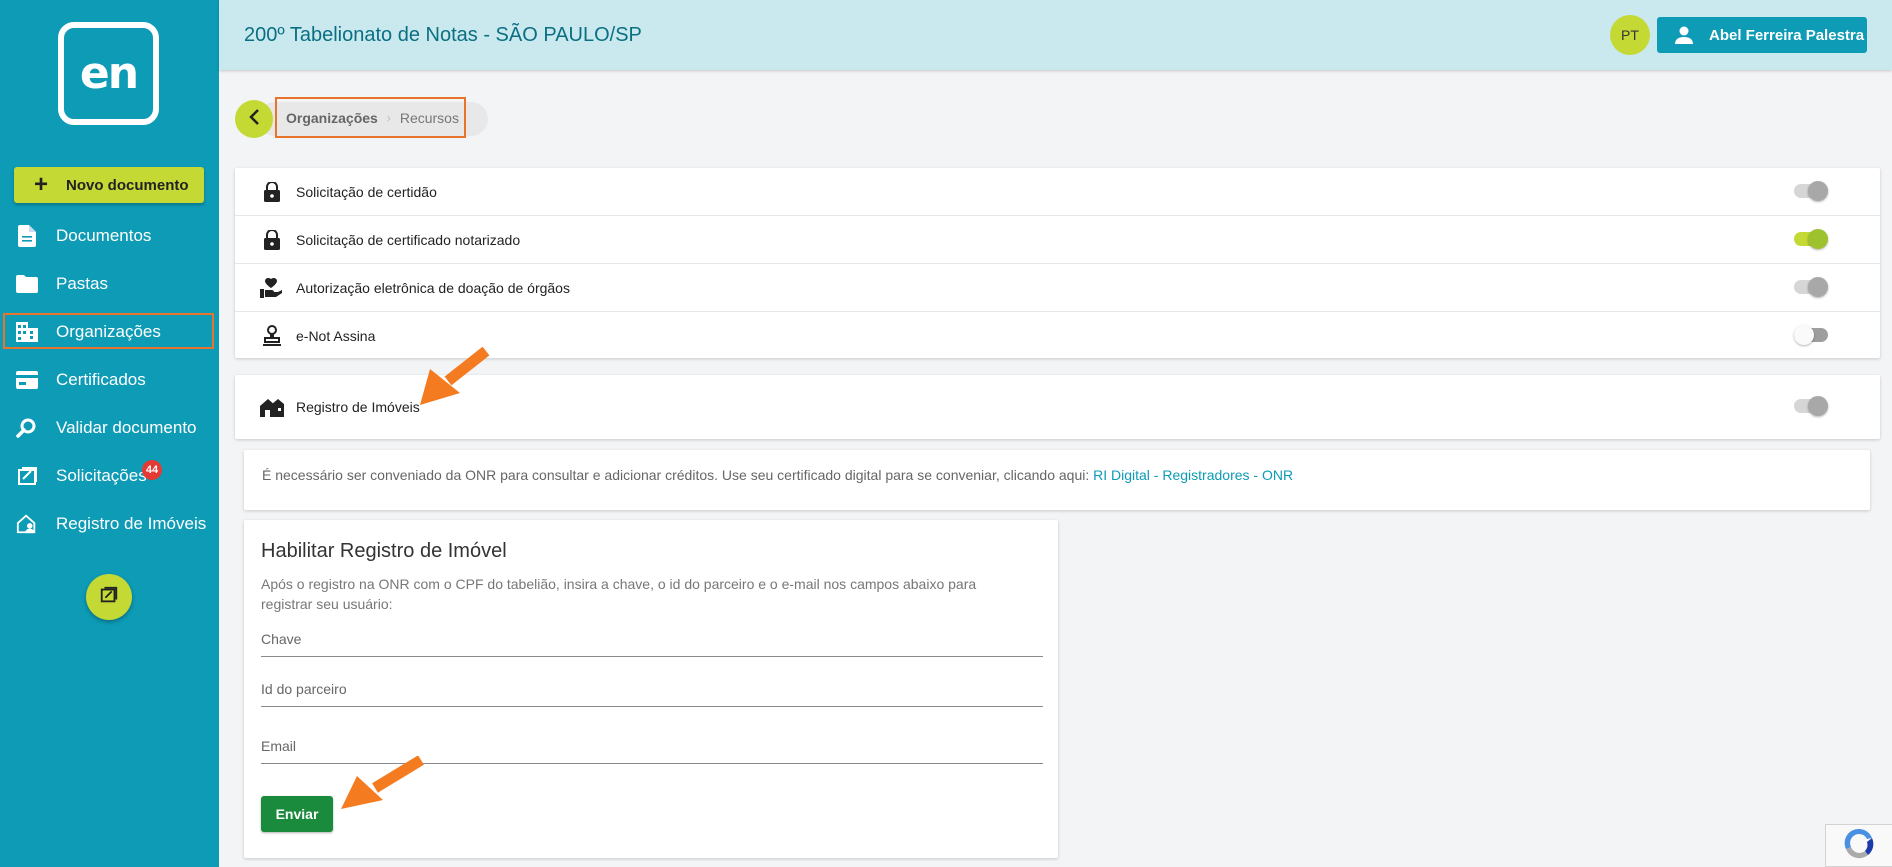 Image resolution: width=1892 pixels, height=867 pixels. Describe the element at coordinates (358, 407) in the screenshot. I see `resource-label: Registro de Imóveis` at that location.